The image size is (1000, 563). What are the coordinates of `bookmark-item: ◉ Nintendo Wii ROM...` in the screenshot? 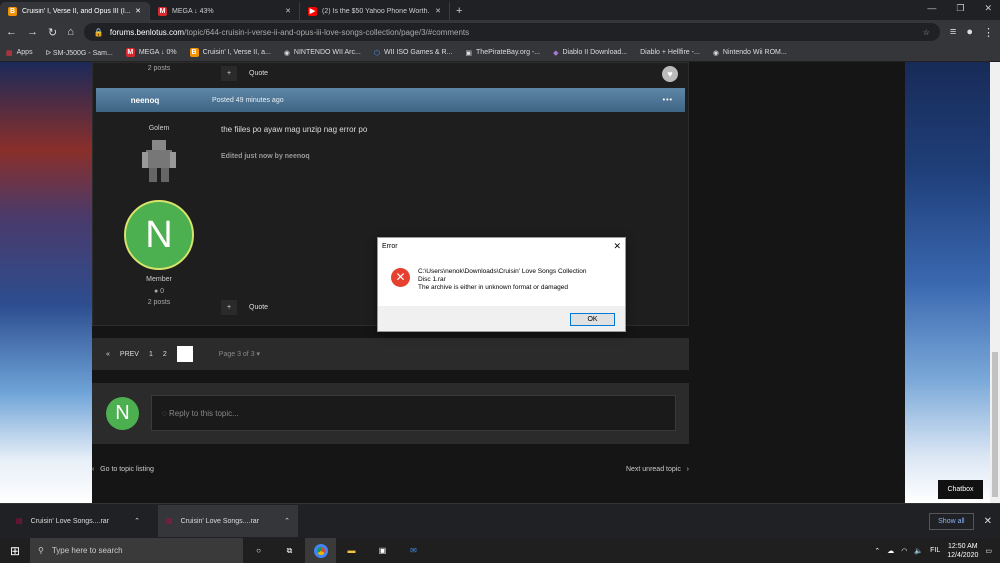 It's located at (750, 53).